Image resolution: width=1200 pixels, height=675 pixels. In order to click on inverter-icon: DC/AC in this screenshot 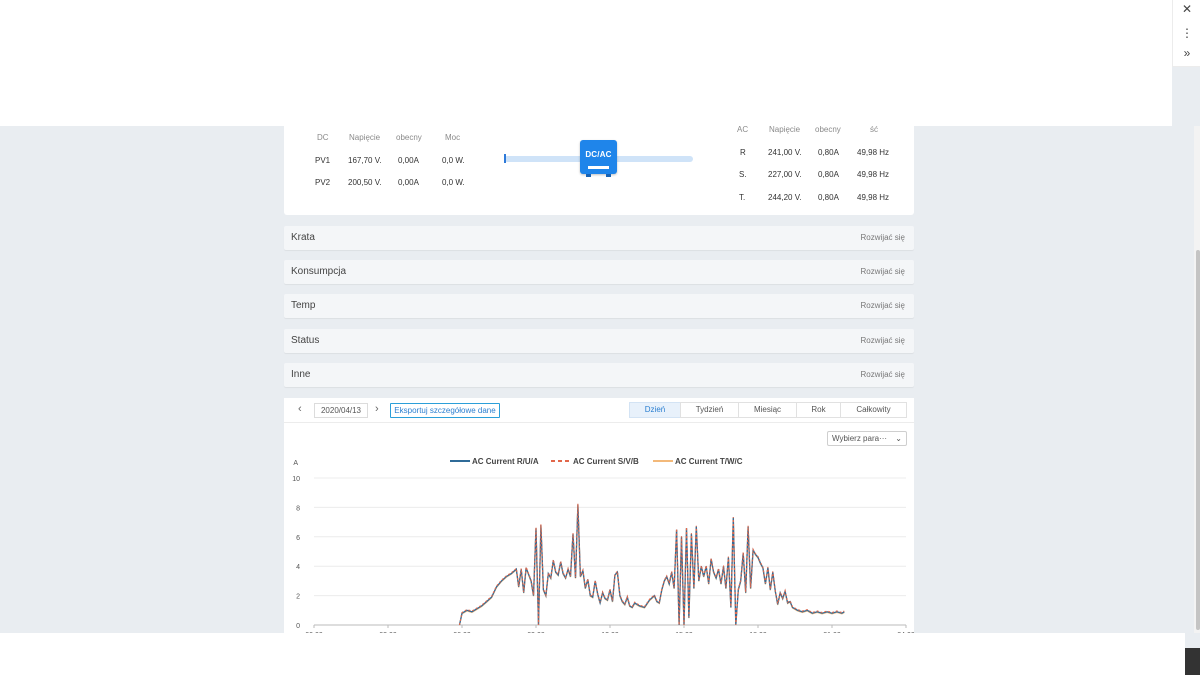, I will do `click(598, 158)`.